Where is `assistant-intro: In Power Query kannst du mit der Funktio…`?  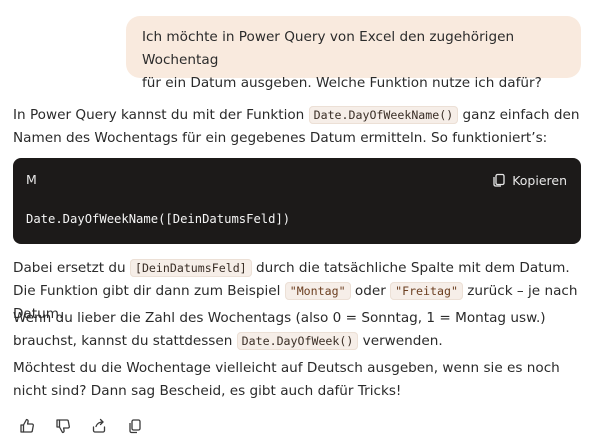
assistant-intro: In Power Query kannst du mit der Funktio… is located at coordinates (300, 127).